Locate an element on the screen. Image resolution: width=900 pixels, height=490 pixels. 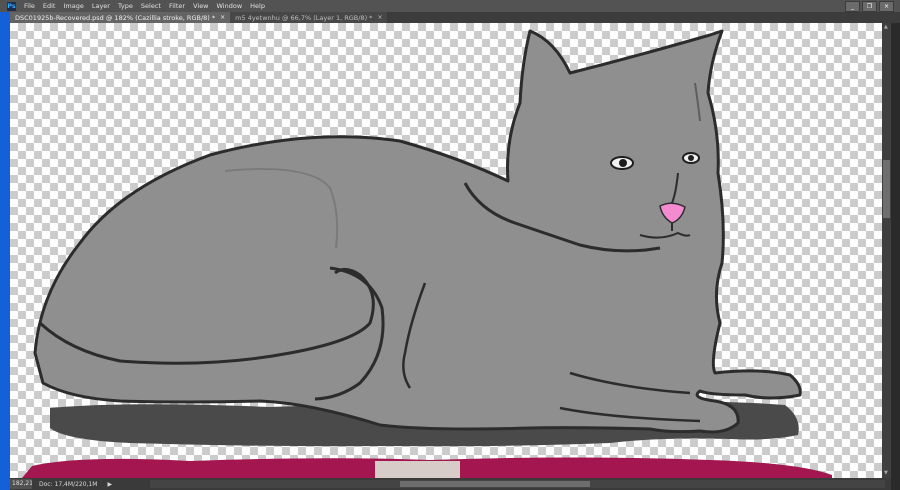
left-edge-strip is located at coordinates (5, 251).